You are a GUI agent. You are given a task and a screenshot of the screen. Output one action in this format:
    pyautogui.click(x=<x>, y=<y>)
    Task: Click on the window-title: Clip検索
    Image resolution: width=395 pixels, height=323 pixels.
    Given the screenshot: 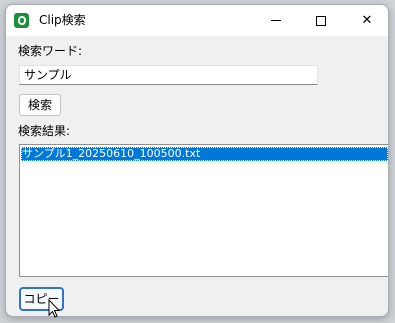 What is the action you would take?
    pyautogui.click(x=62, y=20)
    